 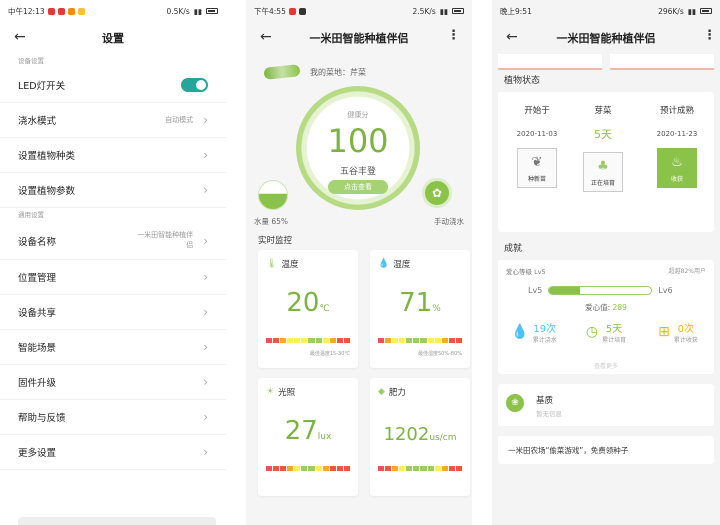 What do you see at coordinates (522, 81) in the screenshot?
I see `state-title: 植物状态` at bounding box center [522, 81].